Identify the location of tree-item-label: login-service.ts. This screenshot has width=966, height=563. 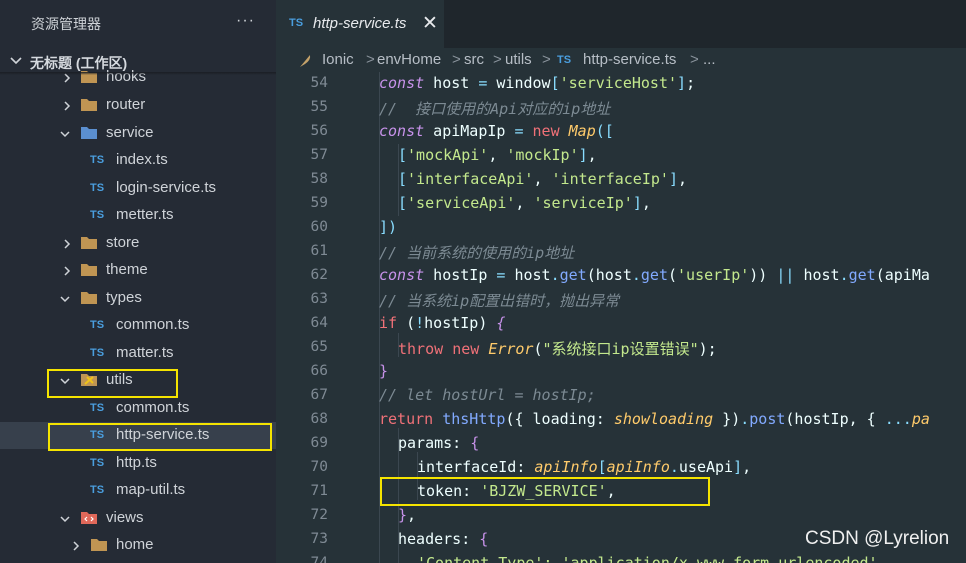
(166, 187).